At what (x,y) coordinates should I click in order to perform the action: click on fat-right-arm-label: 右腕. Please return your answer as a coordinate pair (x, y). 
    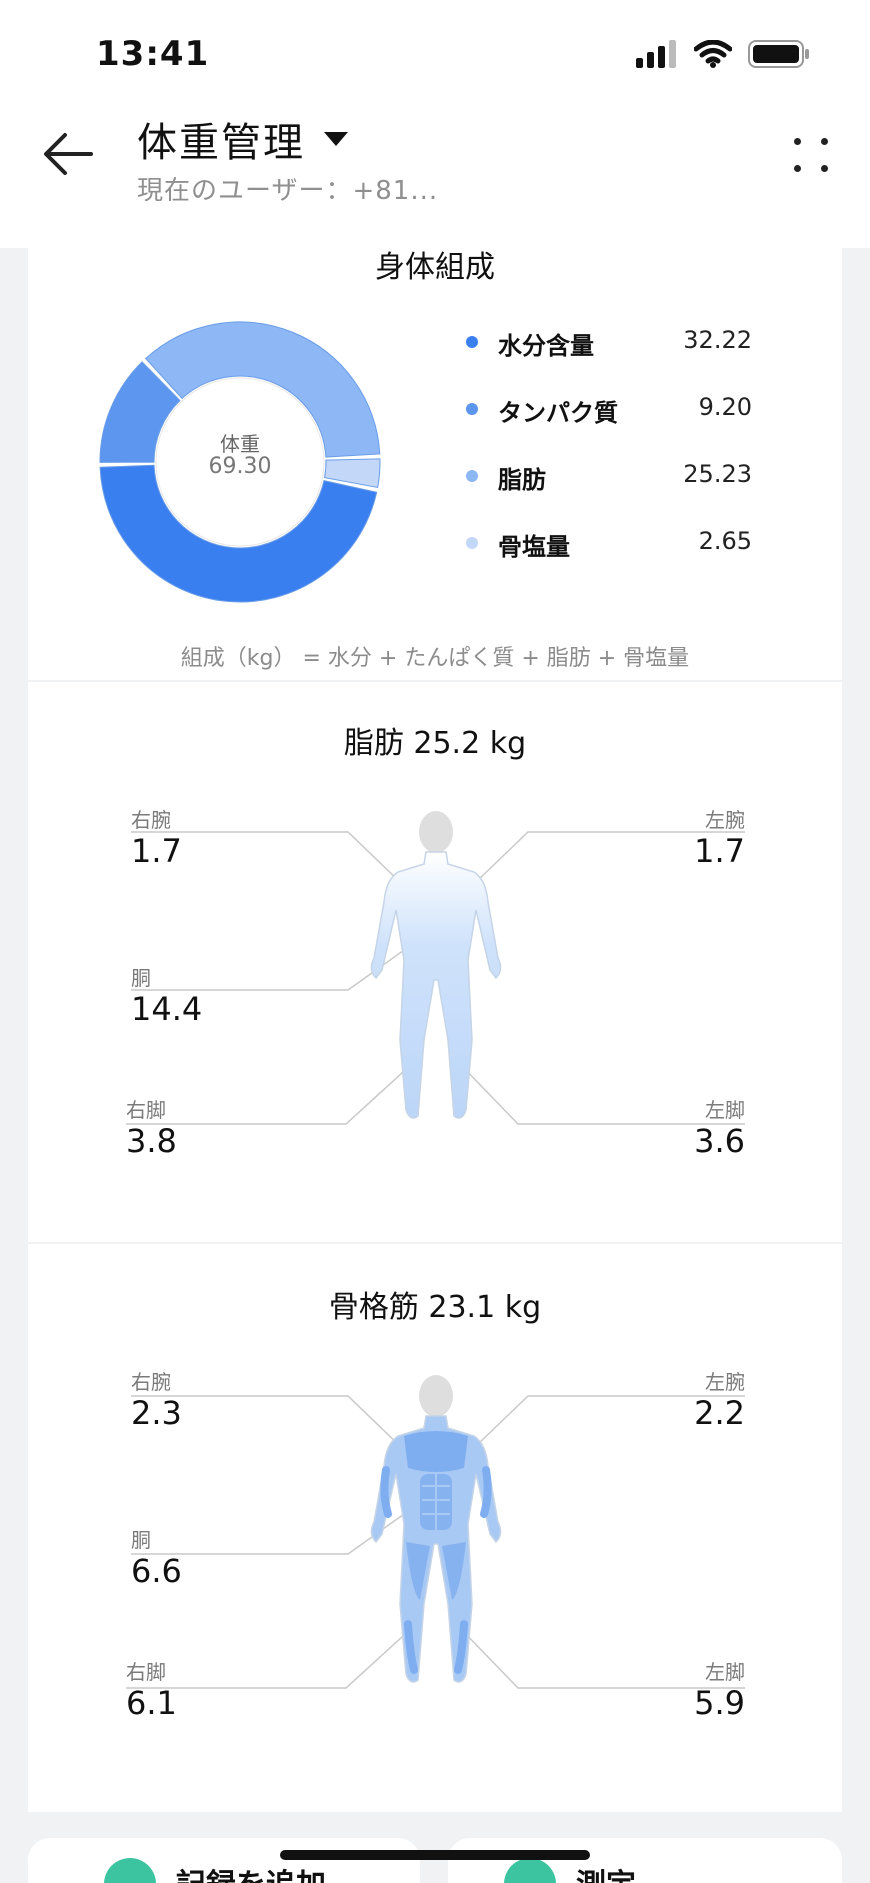
    Looking at the image, I should click on (151, 820).